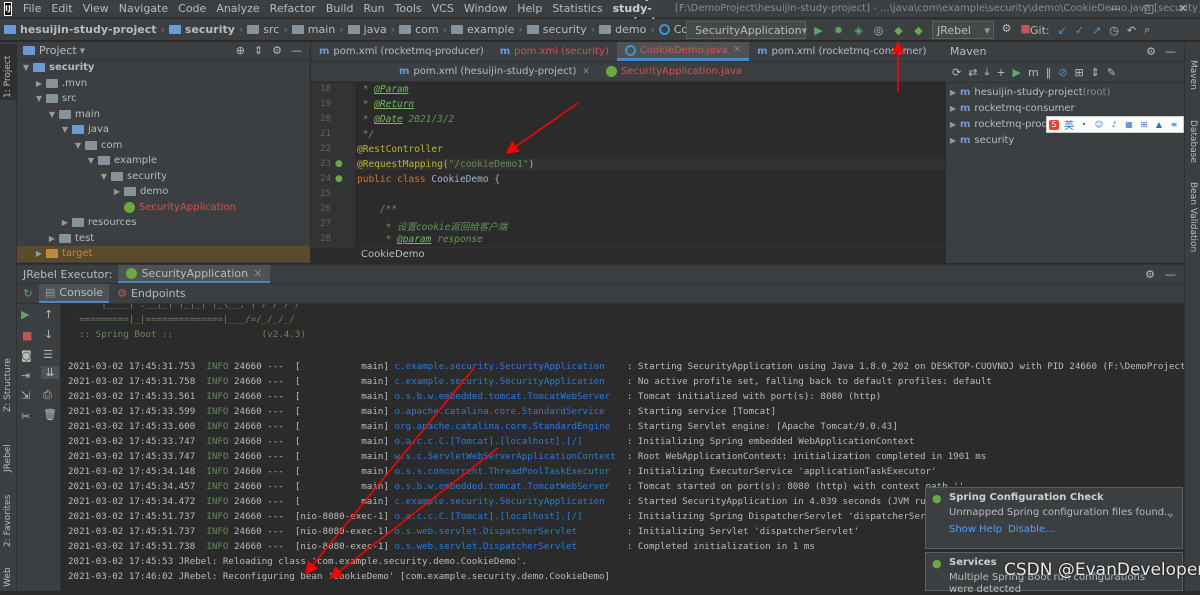 This screenshot has height=595, width=1200. I want to click on arrow-to-reload-line, so click(389, 471).